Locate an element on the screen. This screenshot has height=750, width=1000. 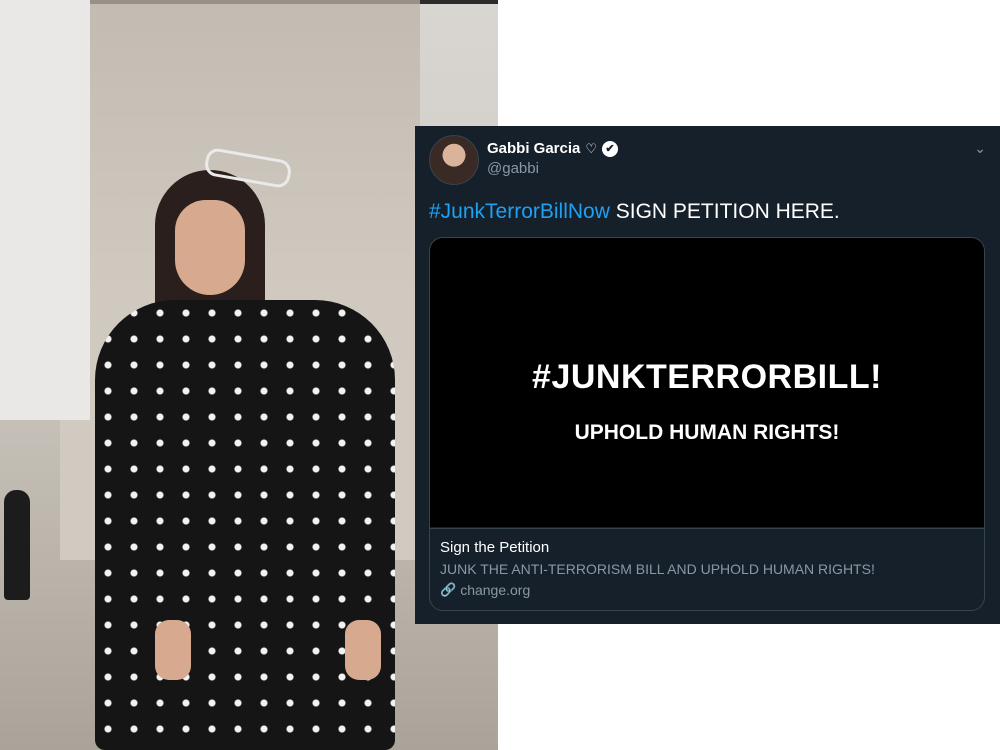
card-image-headline: #JUNKTERRORBILL! is located at coordinates (707, 377).